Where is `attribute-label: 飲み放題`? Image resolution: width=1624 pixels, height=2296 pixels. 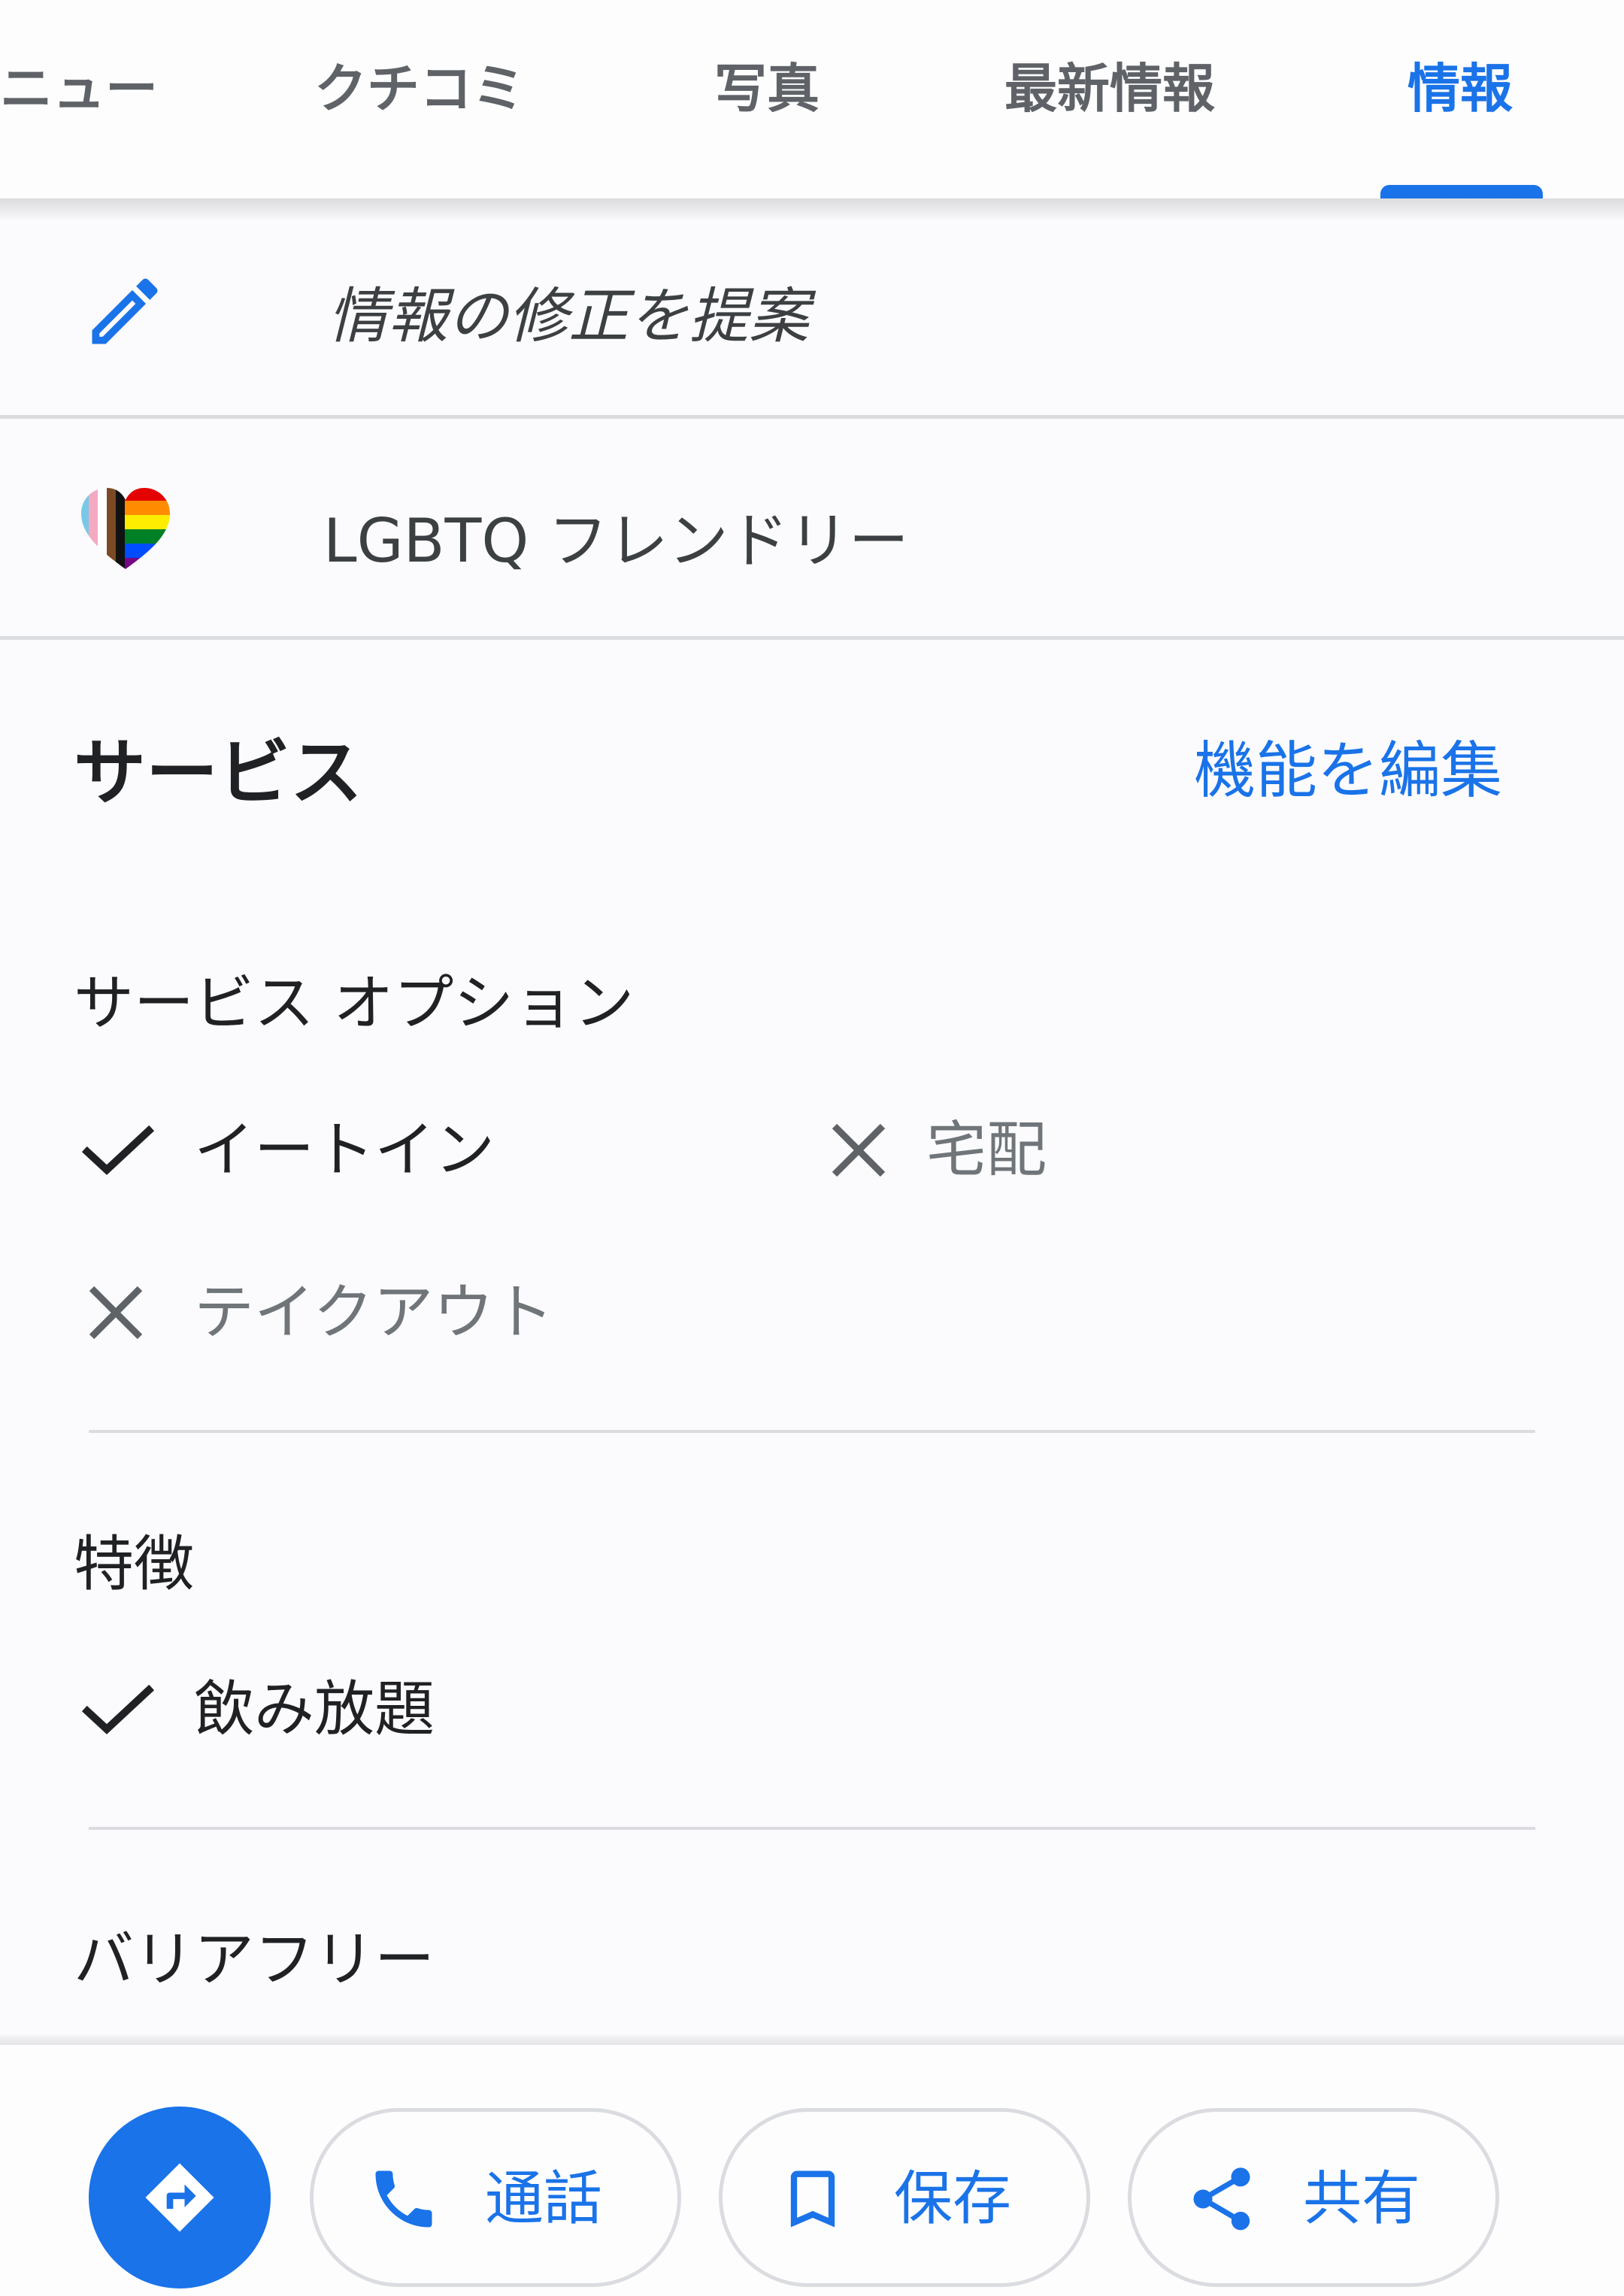 attribute-label: 飲み放題 is located at coordinates (314, 1709).